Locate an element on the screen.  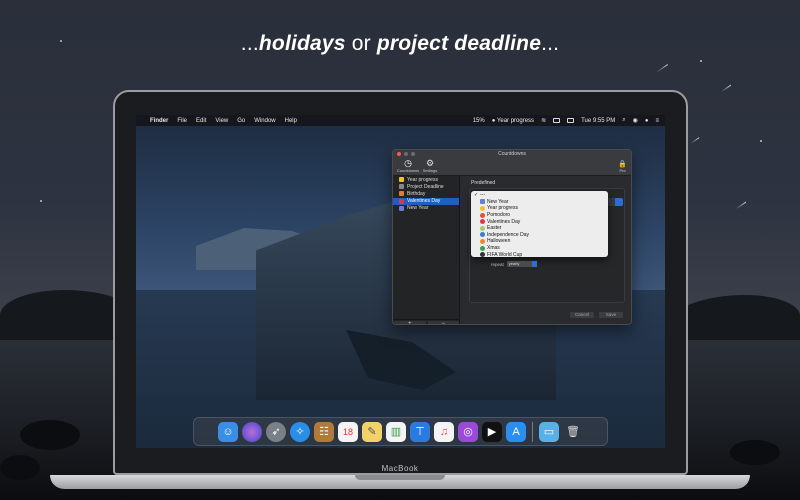
egg-icon is located at coordinates (482, 228).